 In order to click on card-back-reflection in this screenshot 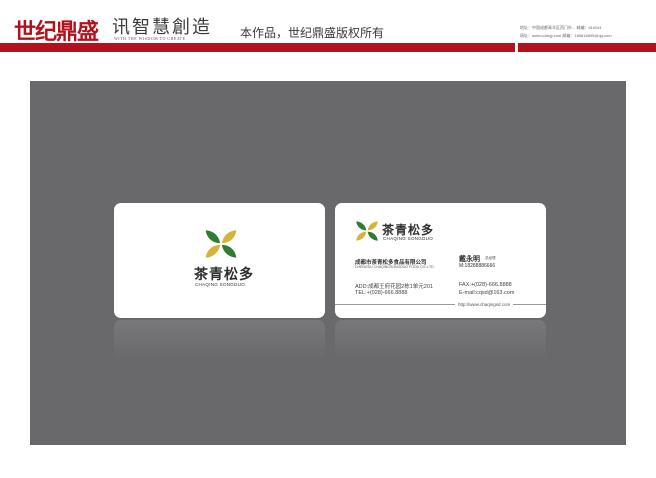, I will do `click(440, 340)`.